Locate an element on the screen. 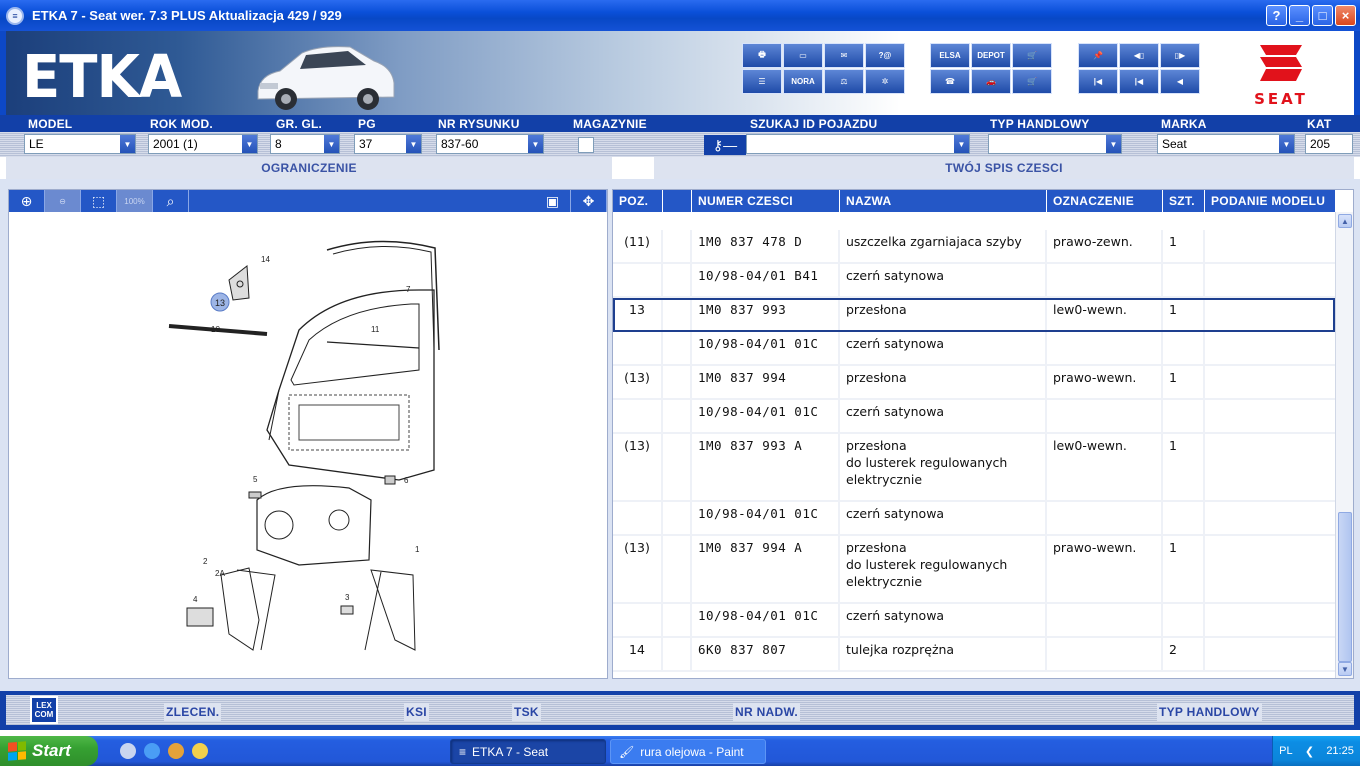 The width and height of the screenshot is (1360, 766). monitor-icon: ▭ is located at coordinates (803, 55).